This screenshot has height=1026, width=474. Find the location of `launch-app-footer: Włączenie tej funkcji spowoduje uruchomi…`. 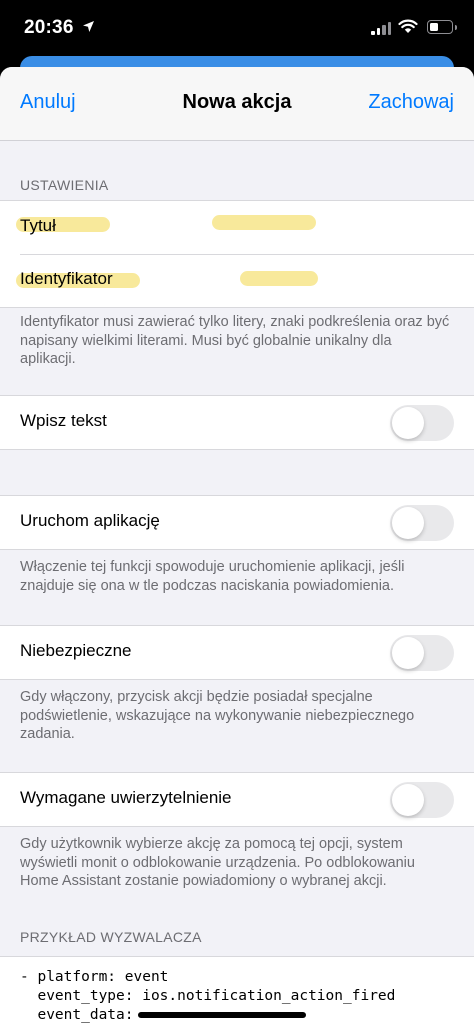

launch-app-footer: Włączenie tej funkcji spowoduje uruchomi… is located at coordinates (212, 576).